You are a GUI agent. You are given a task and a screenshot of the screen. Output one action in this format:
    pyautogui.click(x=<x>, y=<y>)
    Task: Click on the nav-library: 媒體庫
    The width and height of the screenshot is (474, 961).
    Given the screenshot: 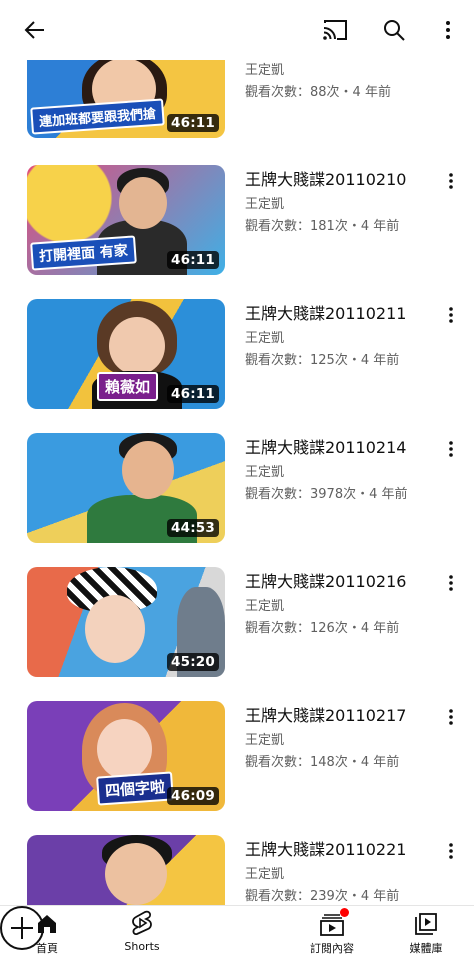 What is the action you would take?
    pyautogui.click(x=426, y=933)
    